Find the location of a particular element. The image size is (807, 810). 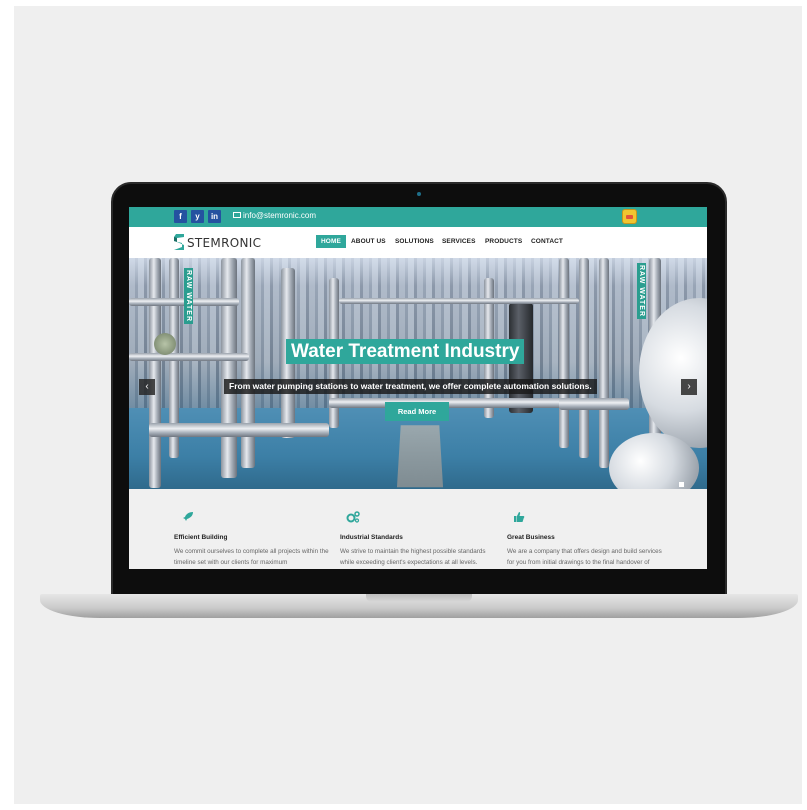

hero-valve is located at coordinates (165, 344).